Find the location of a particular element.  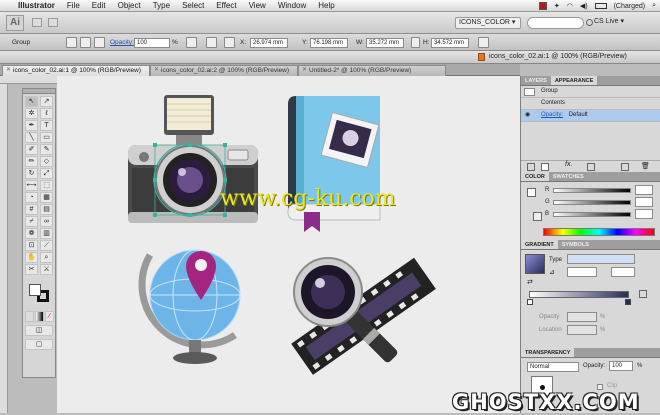

clear-appearance-icon is located at coordinates (591, 167).